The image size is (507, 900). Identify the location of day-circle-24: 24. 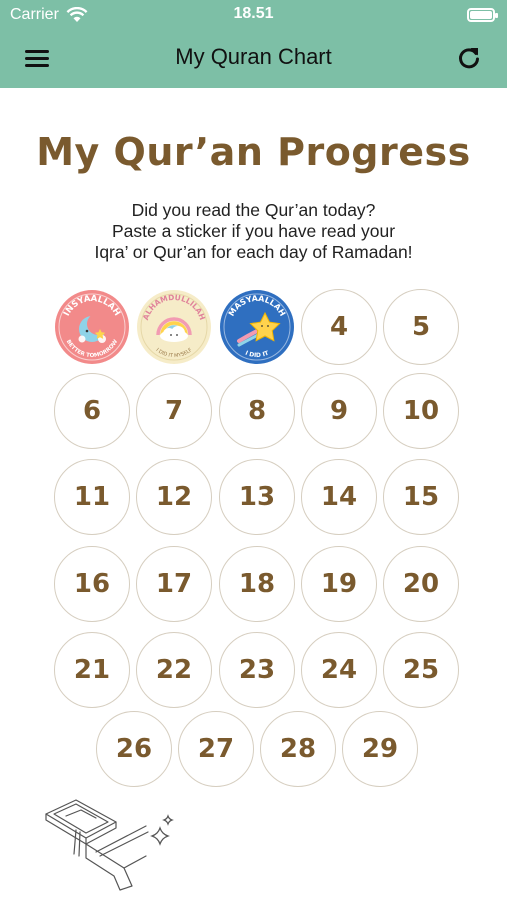
(339, 670).